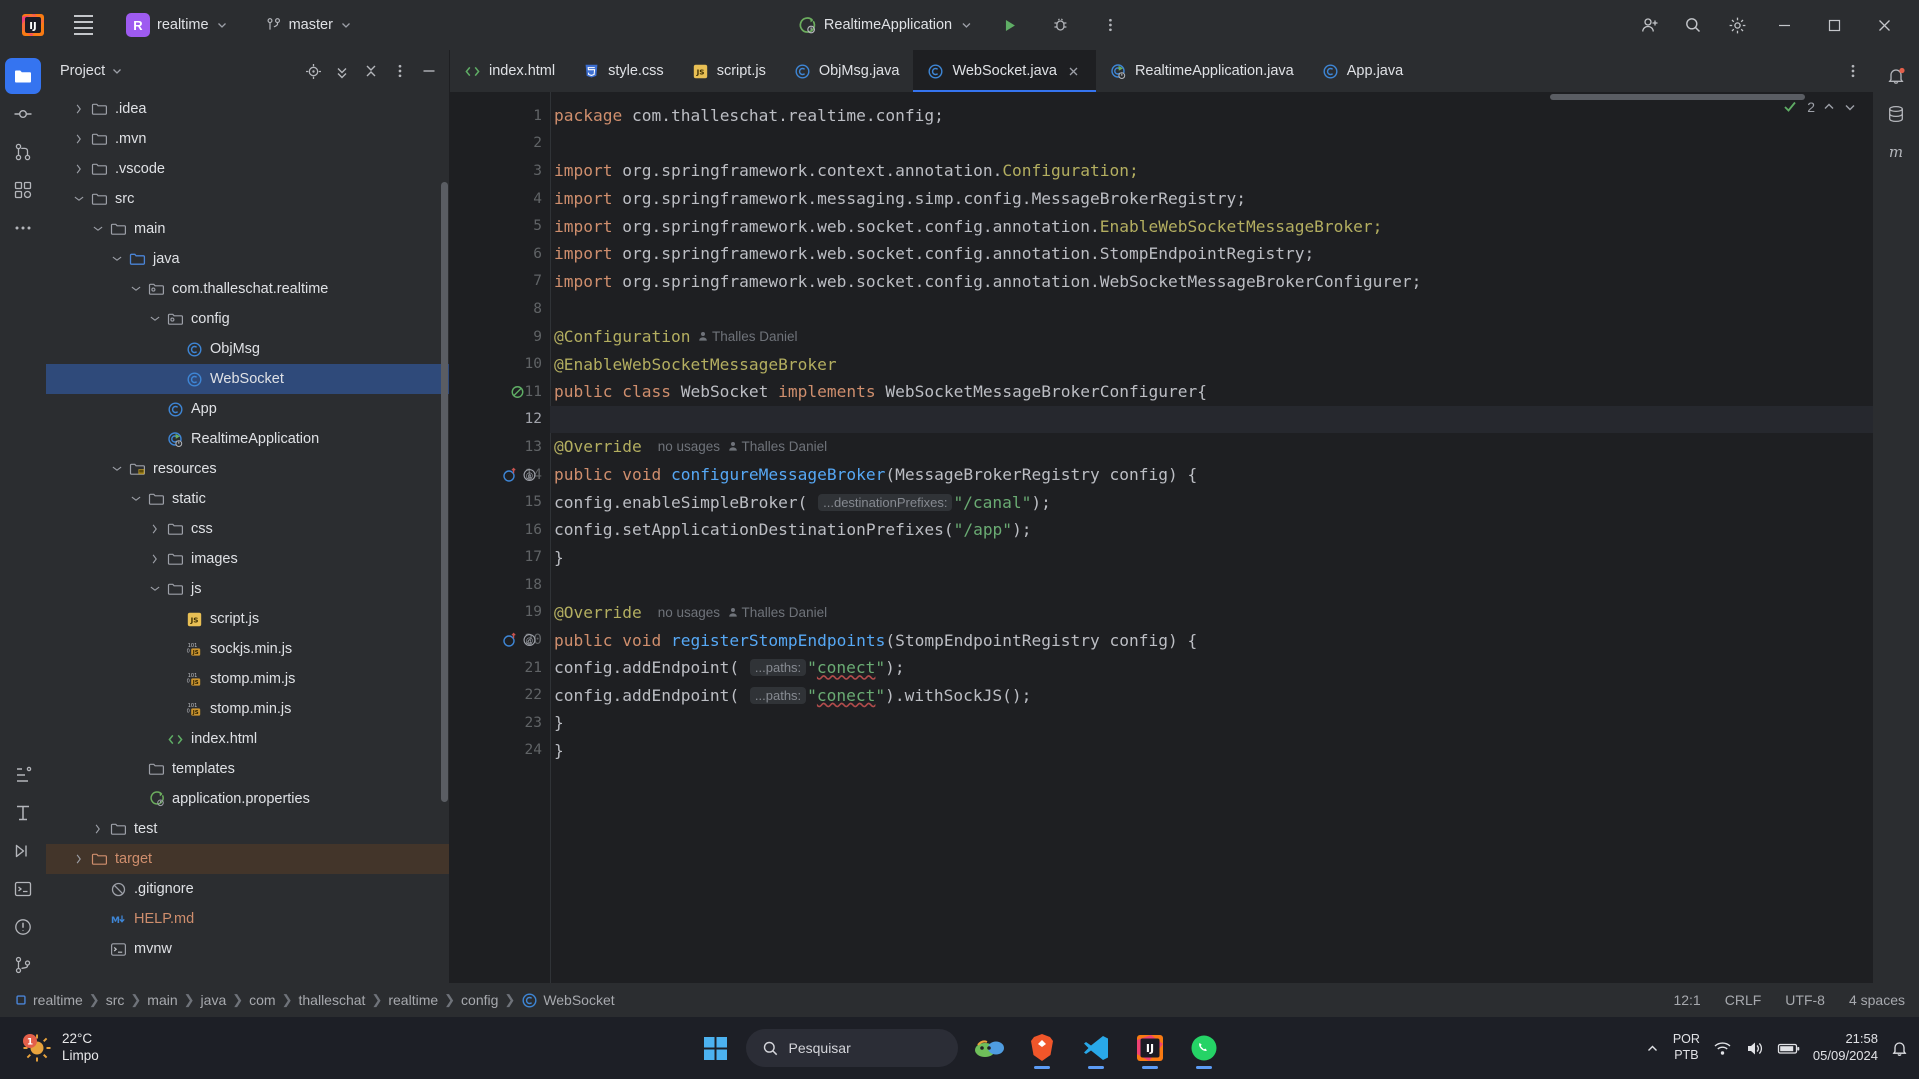  What do you see at coordinates (247, 289) in the screenshot?
I see `tree-node-com-thalleschat-realtime: com.thalleschat.realtime` at bounding box center [247, 289].